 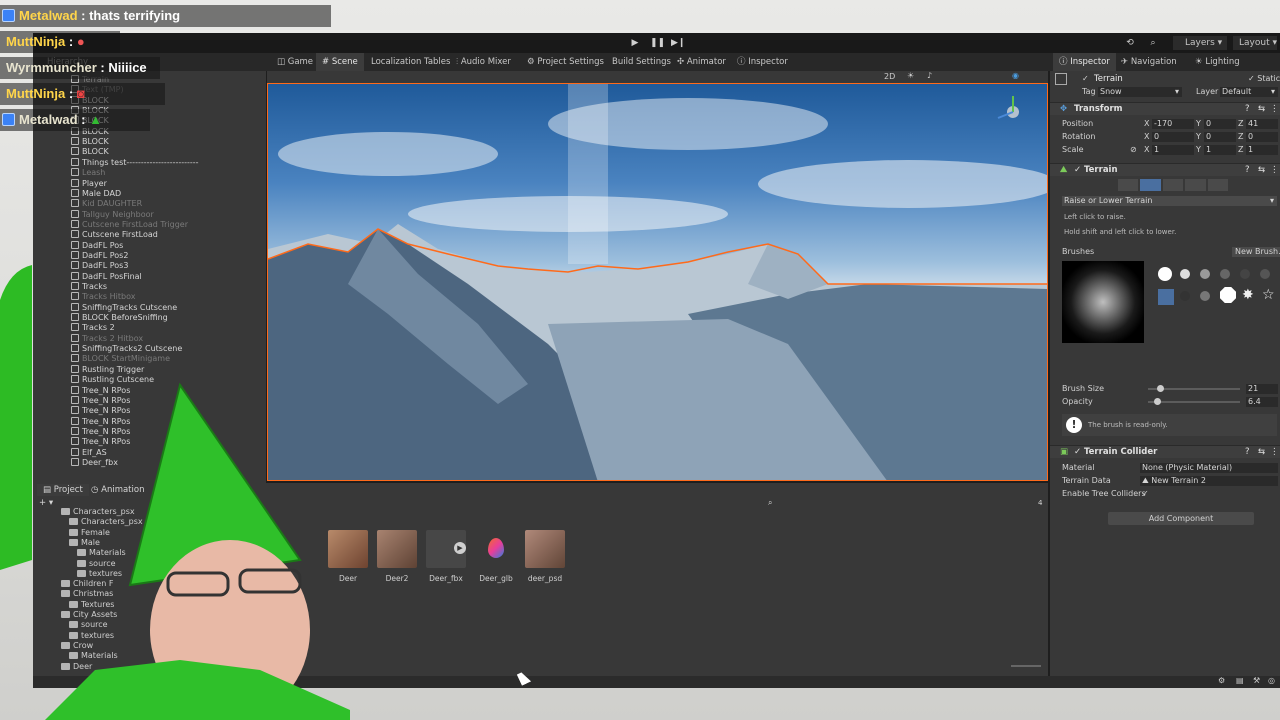 What do you see at coordinates (483, 62) in the screenshot?
I see `tab-audio-mixer: ⫶ Audio Mixer` at bounding box center [483, 62].